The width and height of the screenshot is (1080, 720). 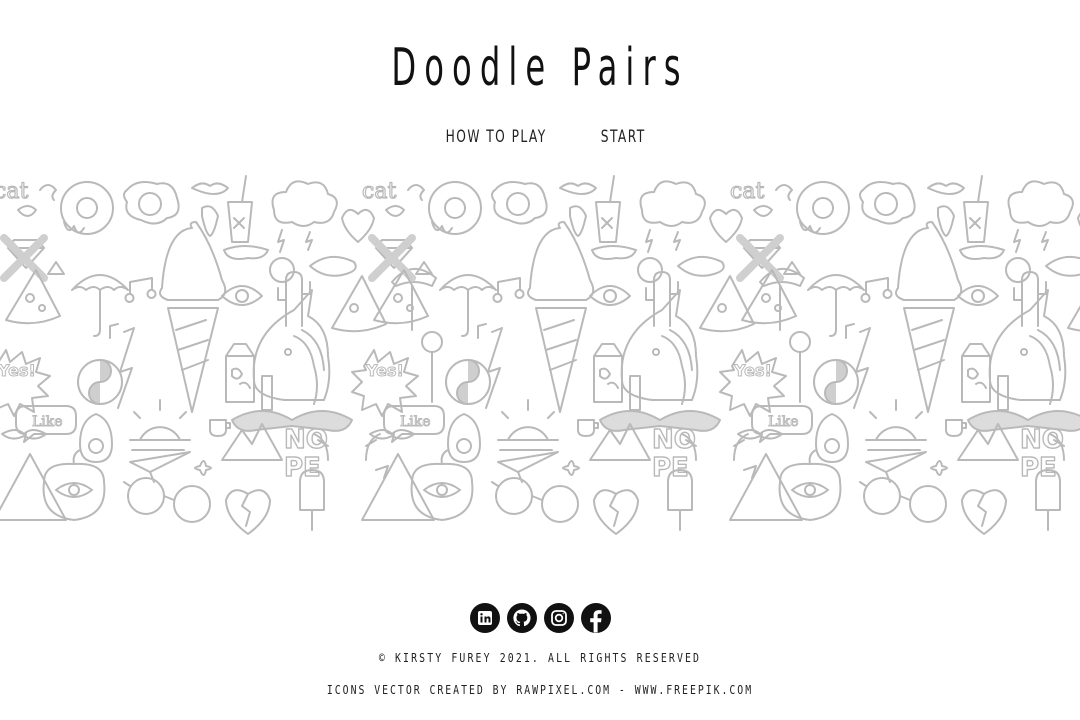 I want to click on linkedin-icon, so click(x=484, y=618).